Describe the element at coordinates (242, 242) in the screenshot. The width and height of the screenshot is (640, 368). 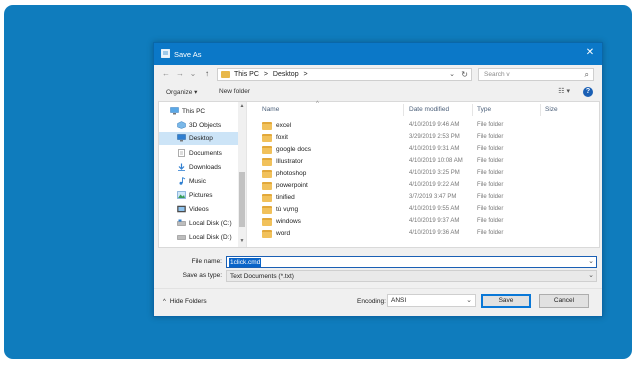
I see `scroll-down-icon: ▼` at that location.